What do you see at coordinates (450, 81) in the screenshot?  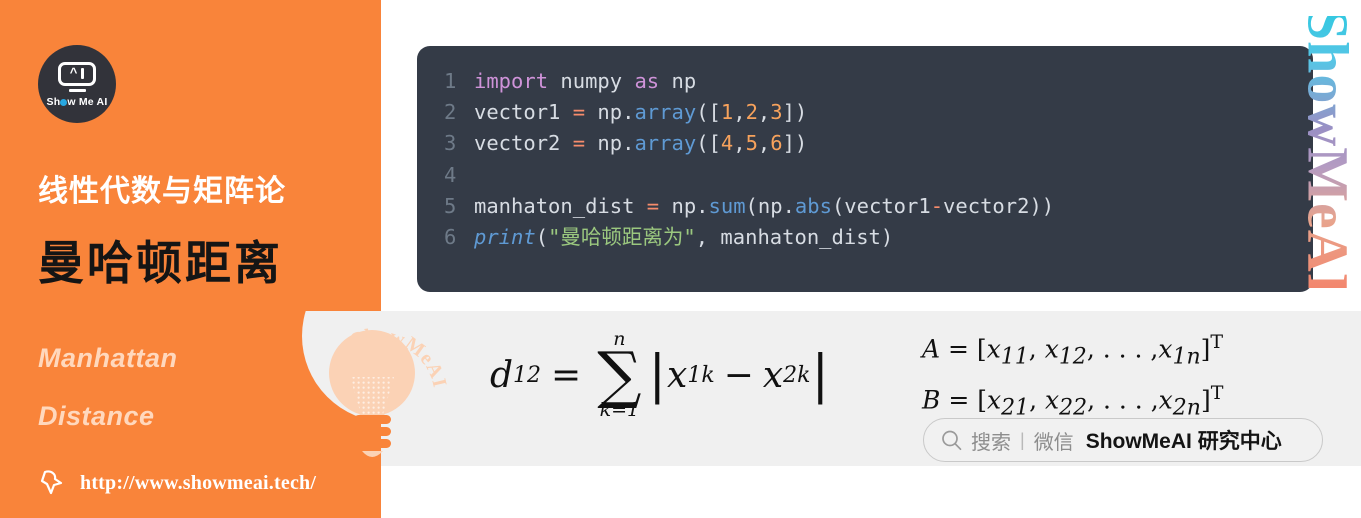 I see `code-line-number: 1` at bounding box center [450, 81].